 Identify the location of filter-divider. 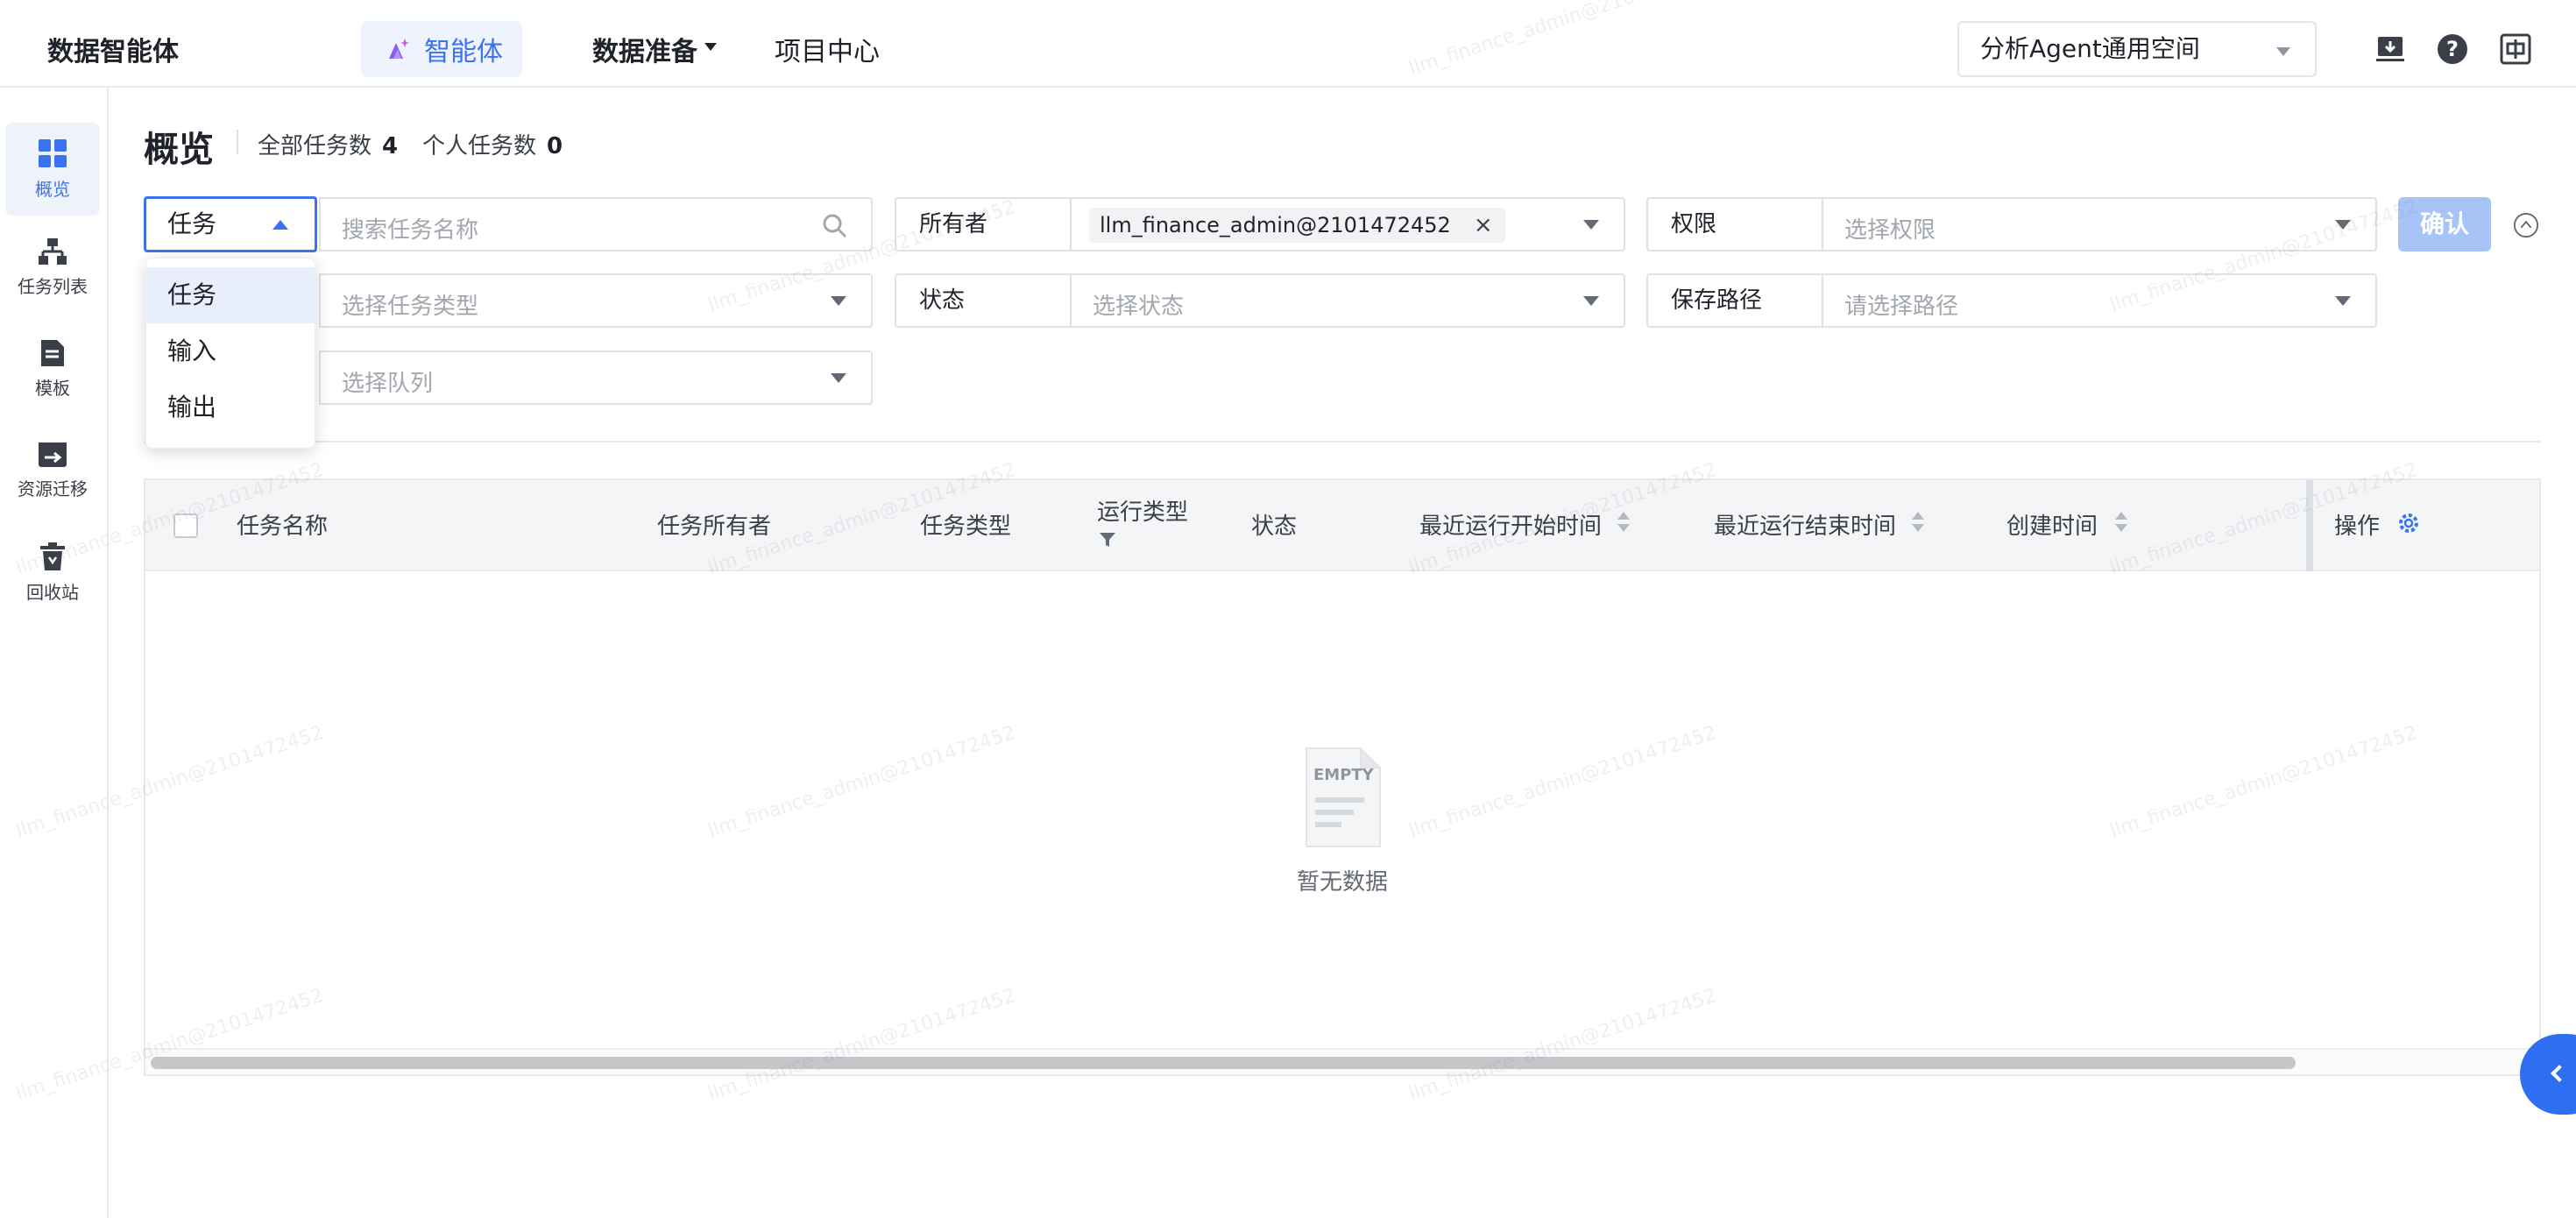
(1342, 442).